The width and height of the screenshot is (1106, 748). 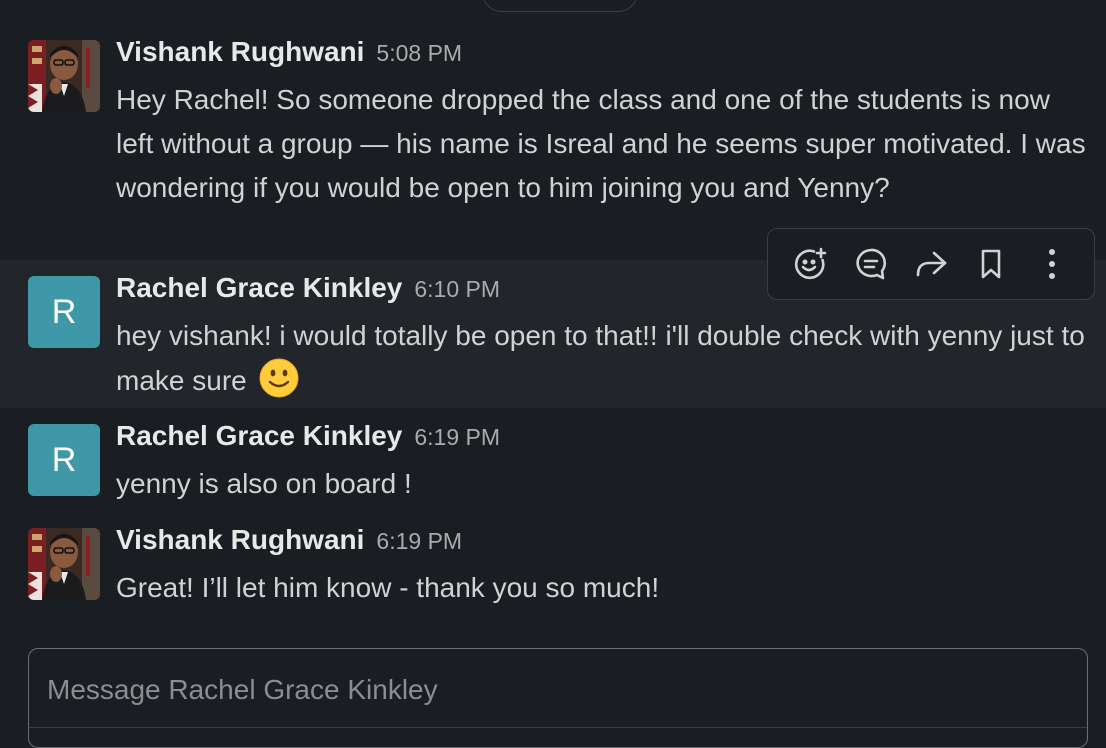 I want to click on message-header: Vishank Rughwani 6:19 PM, so click(x=289, y=540).